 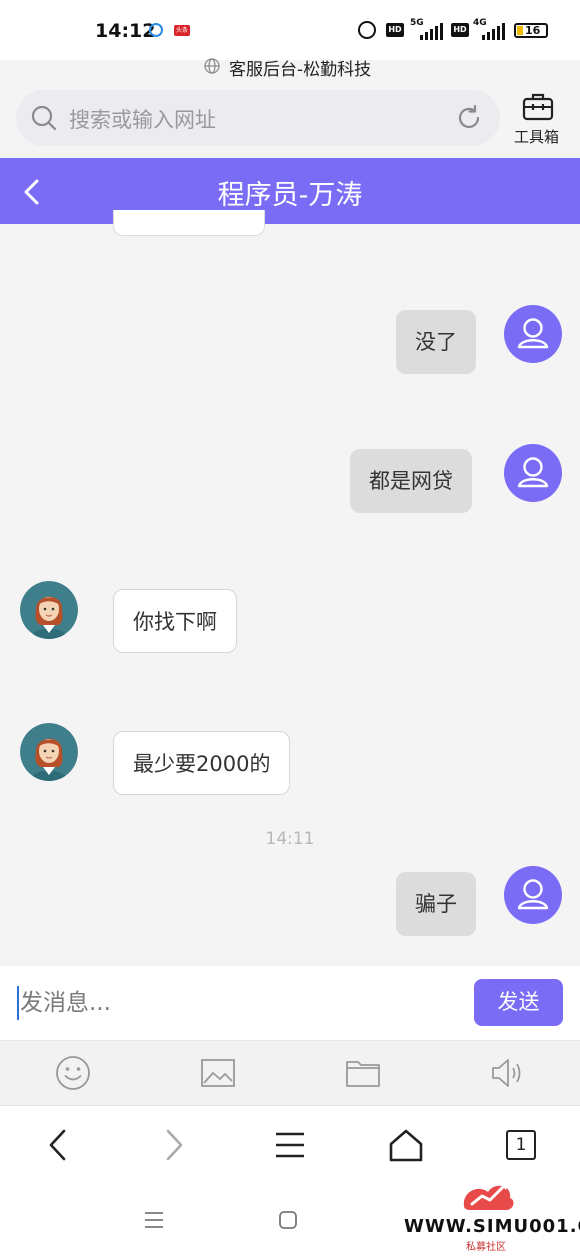 What do you see at coordinates (436, 342) in the screenshot?
I see `message-bubble-self: 没了` at bounding box center [436, 342].